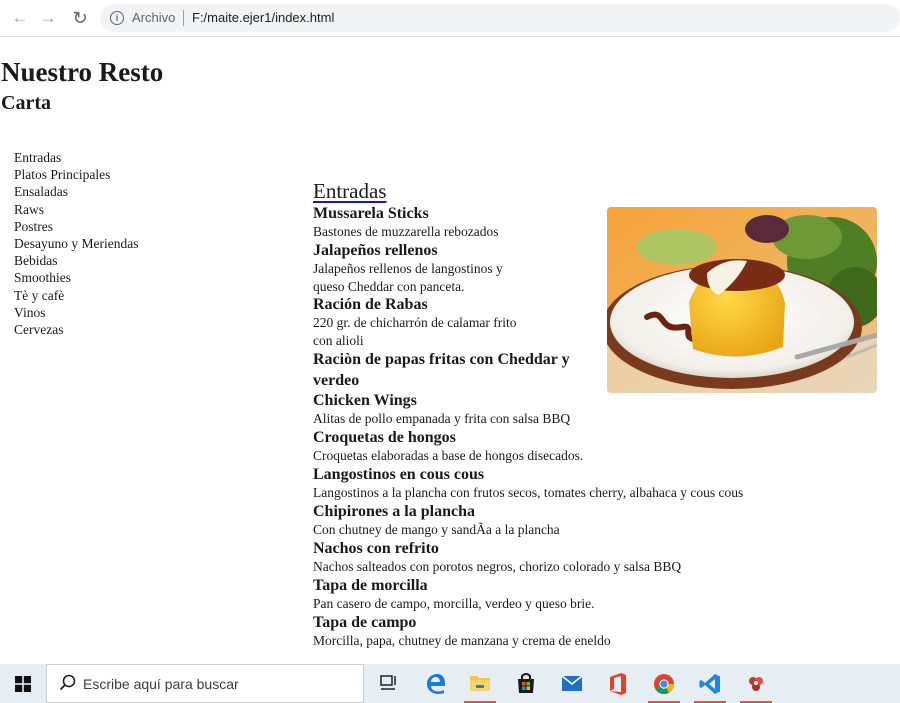 The image size is (900, 703). I want to click on menu-item-name: Jalapeños rellenos, so click(375, 250).